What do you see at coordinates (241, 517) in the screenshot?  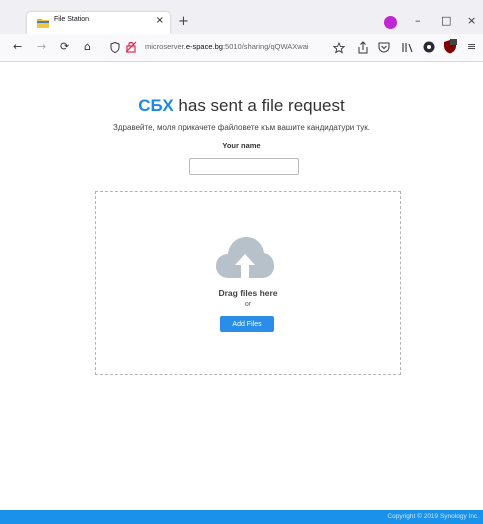 I see `footer: Copyright © 2019 Synology Inc.` at bounding box center [241, 517].